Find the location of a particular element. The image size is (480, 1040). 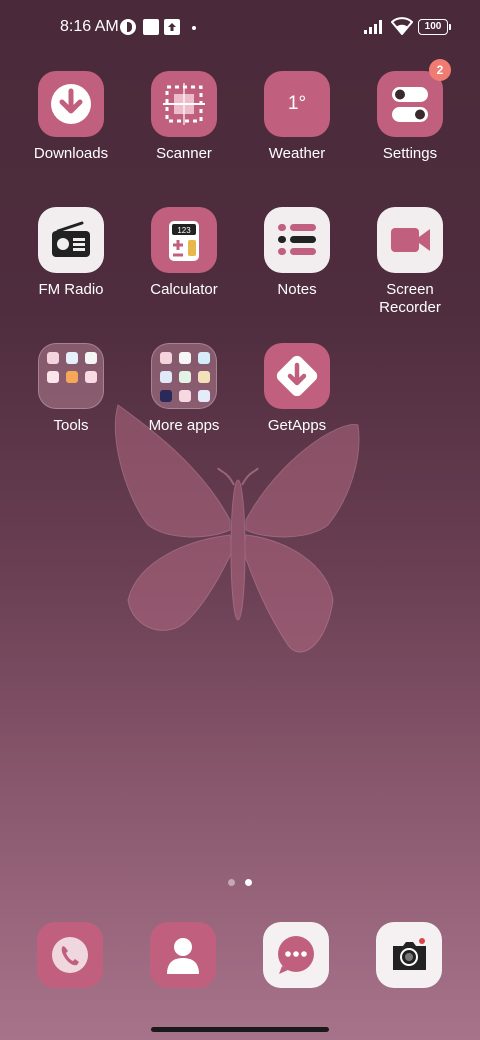

notification-badge: 2 is located at coordinates (440, 70).